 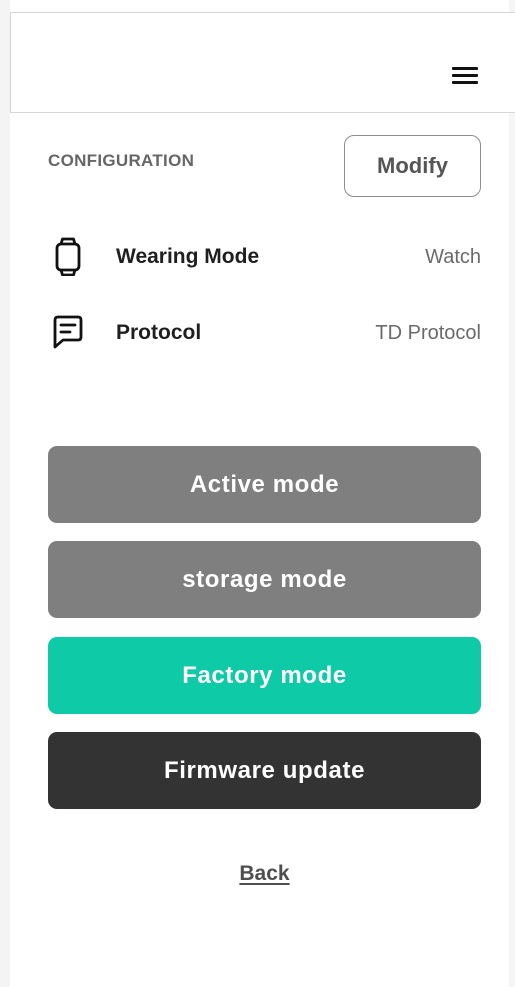 I want to click on factory-mode-button: Factory mode, so click(x=264, y=675).